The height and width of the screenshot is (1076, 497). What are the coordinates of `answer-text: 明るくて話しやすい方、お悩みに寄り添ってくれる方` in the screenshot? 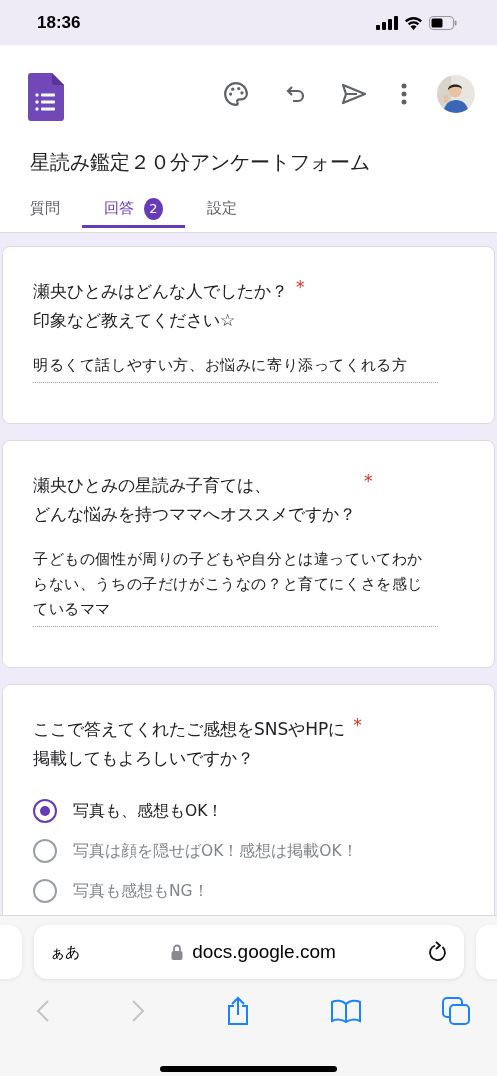 It's located at (235, 368).